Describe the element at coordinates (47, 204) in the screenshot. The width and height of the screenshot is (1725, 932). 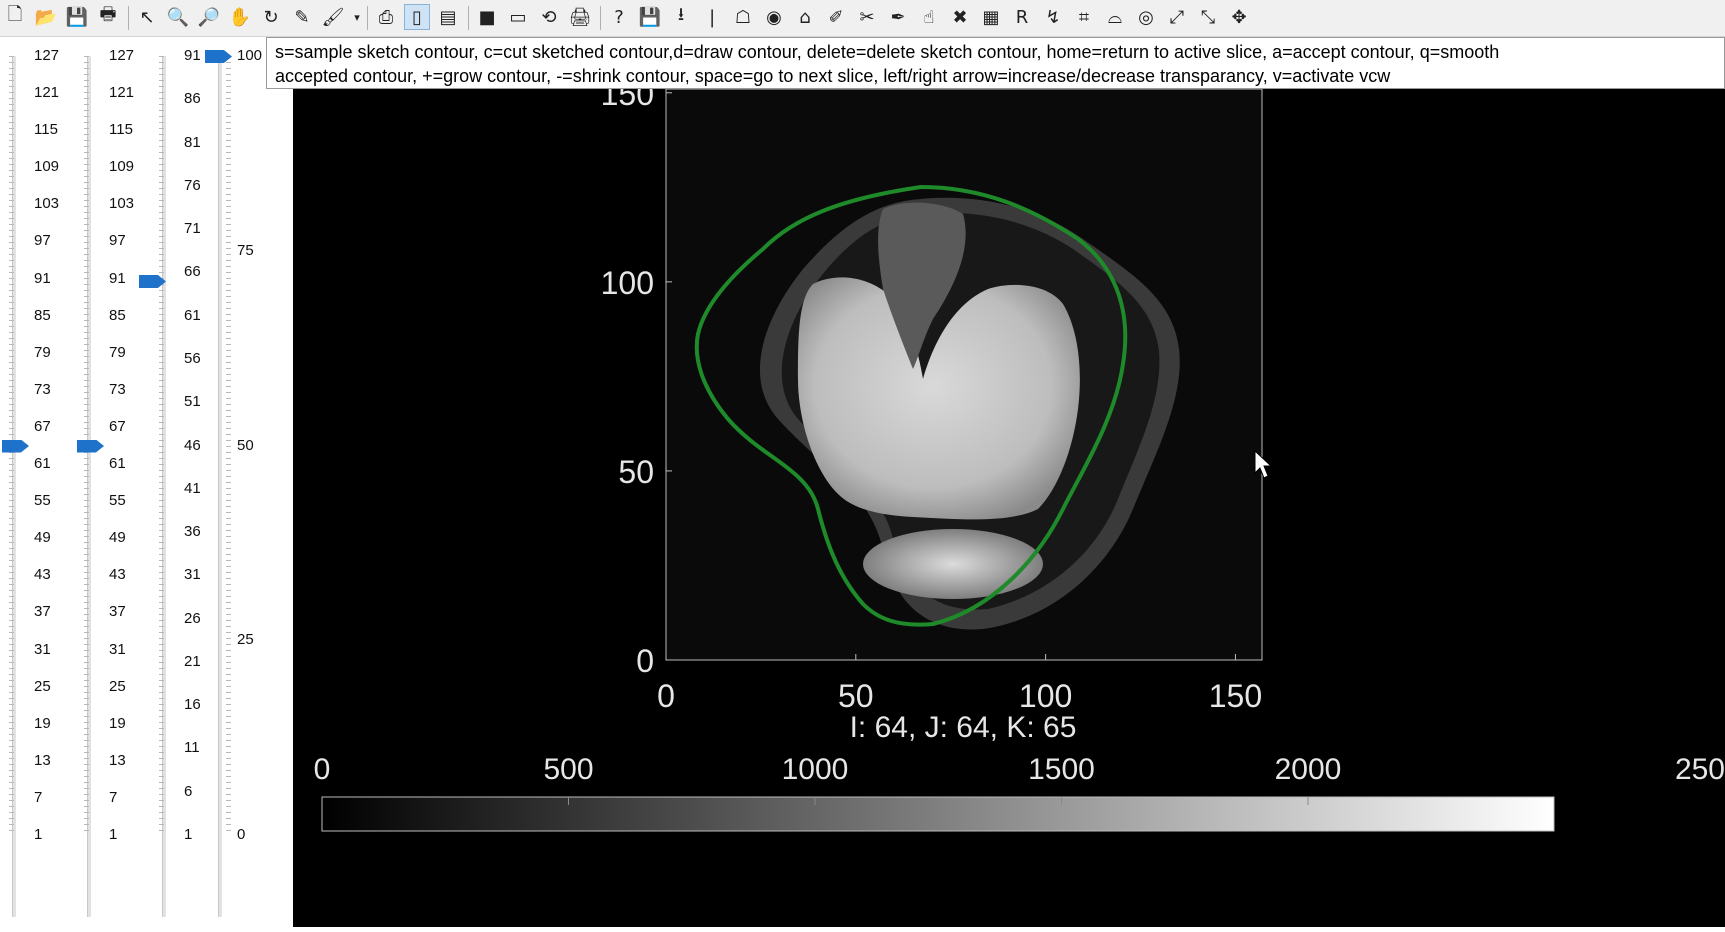
I see `slider-label: 103` at that location.